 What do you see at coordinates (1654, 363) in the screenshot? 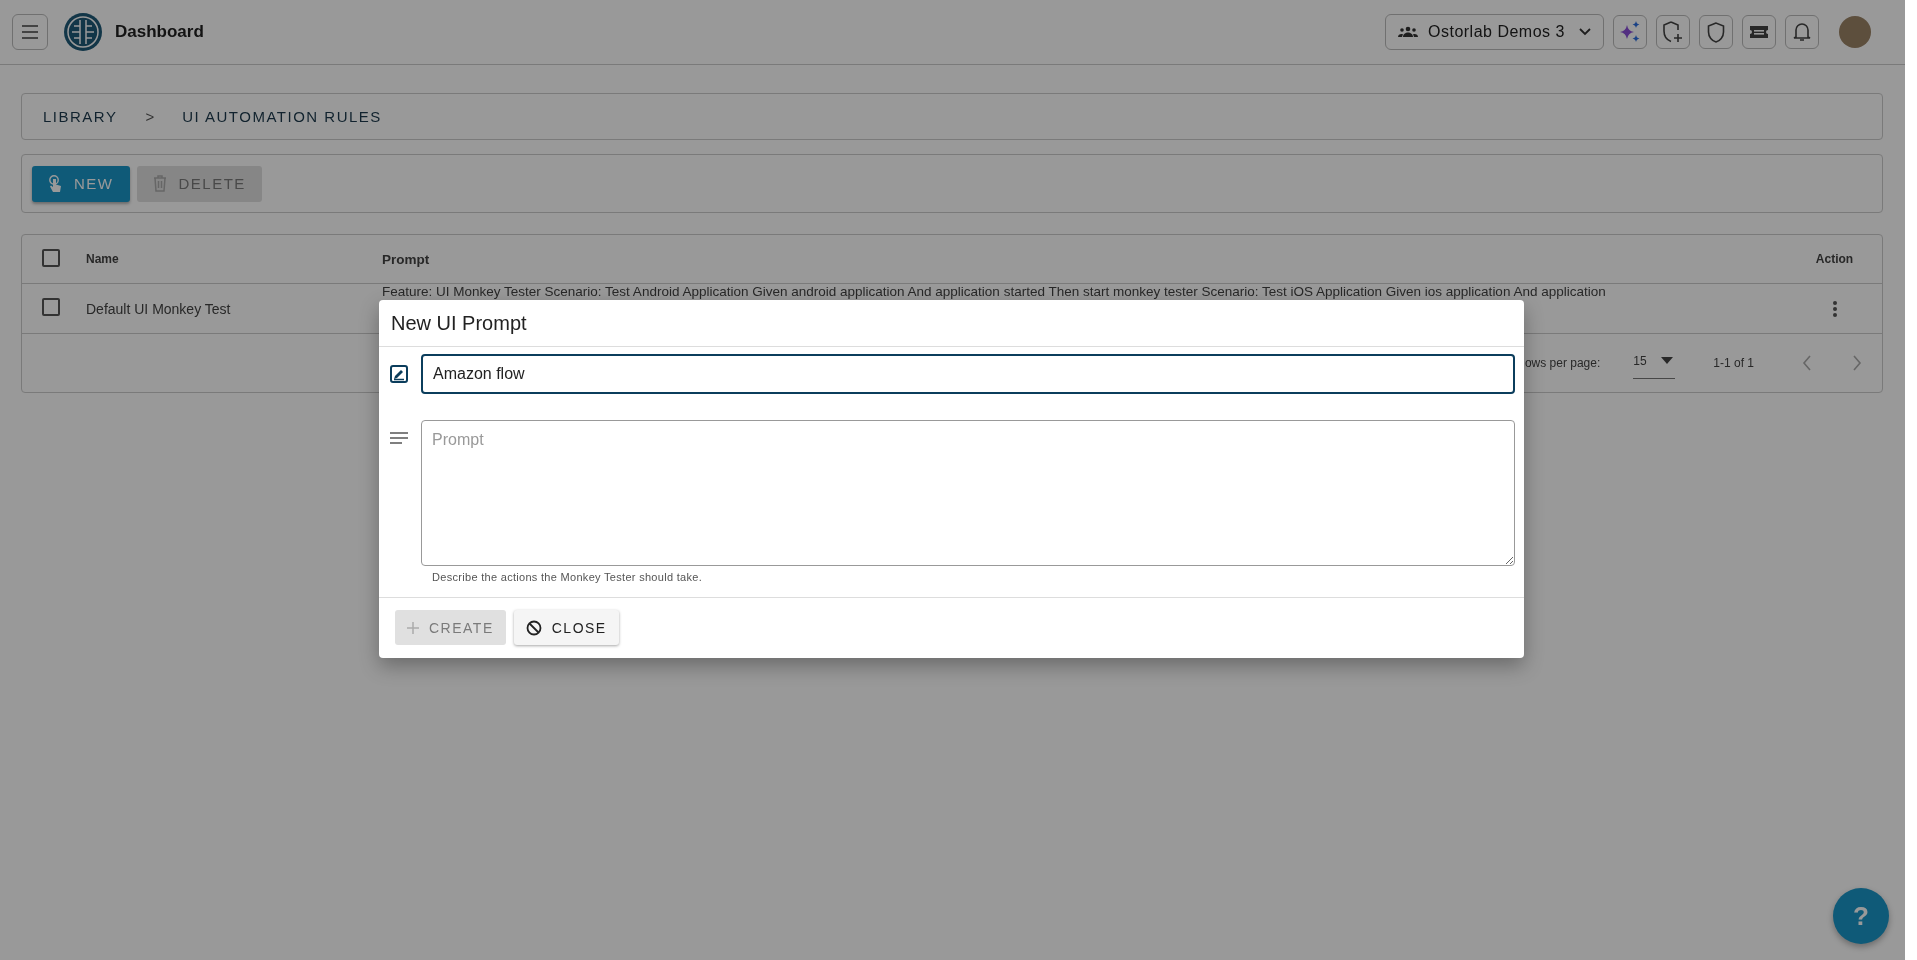
I see `rows-per-page-select: 15` at bounding box center [1654, 363].